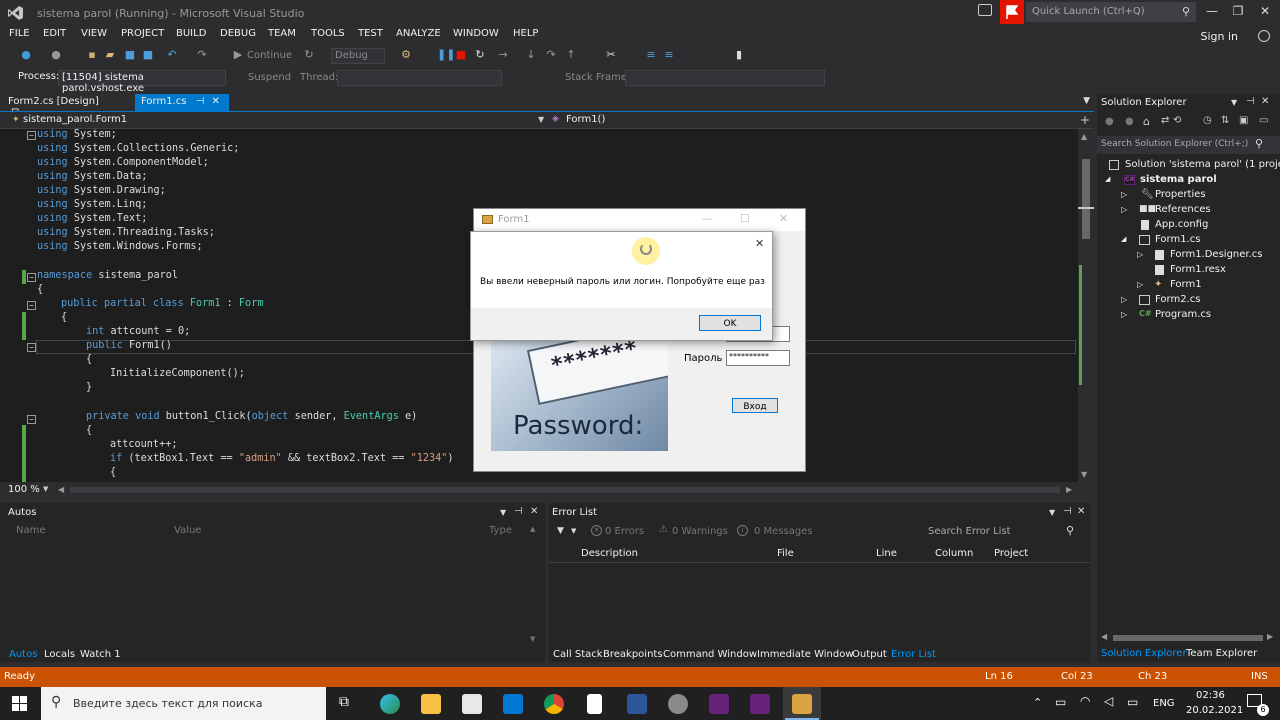  Describe the element at coordinates (100, 654) in the screenshot. I see `tab-watch-1: Watch 1` at that location.